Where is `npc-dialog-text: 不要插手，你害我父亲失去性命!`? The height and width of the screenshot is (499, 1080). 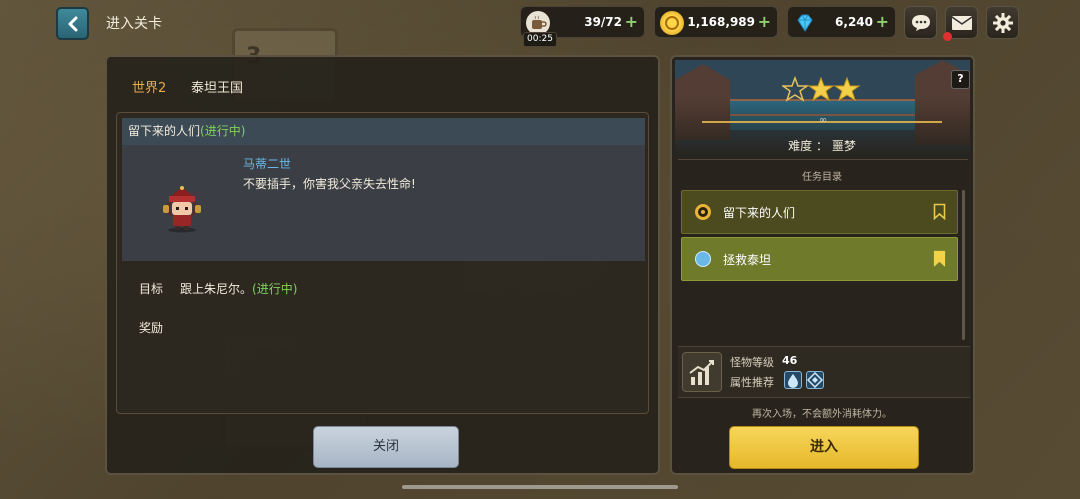 npc-dialog-text: 不要插手，你害我父亲失去性命! is located at coordinates (329, 184).